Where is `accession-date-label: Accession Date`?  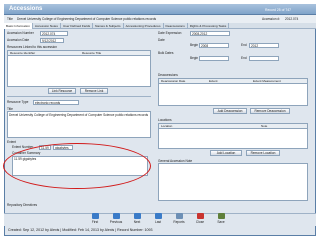 accession-date-label: Accession Date is located at coordinates (18, 40).